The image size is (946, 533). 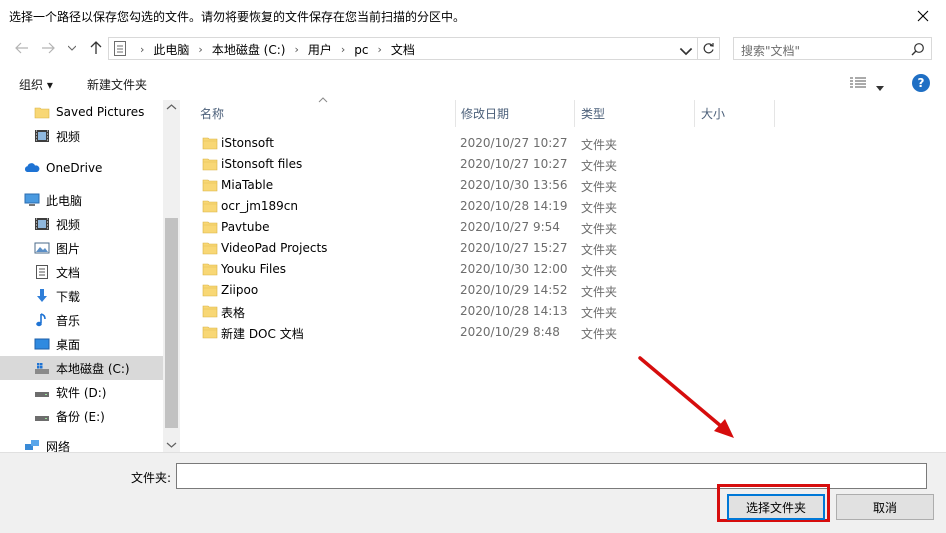 What do you see at coordinates (120, 48) in the screenshot?
I see `document-icon` at bounding box center [120, 48].